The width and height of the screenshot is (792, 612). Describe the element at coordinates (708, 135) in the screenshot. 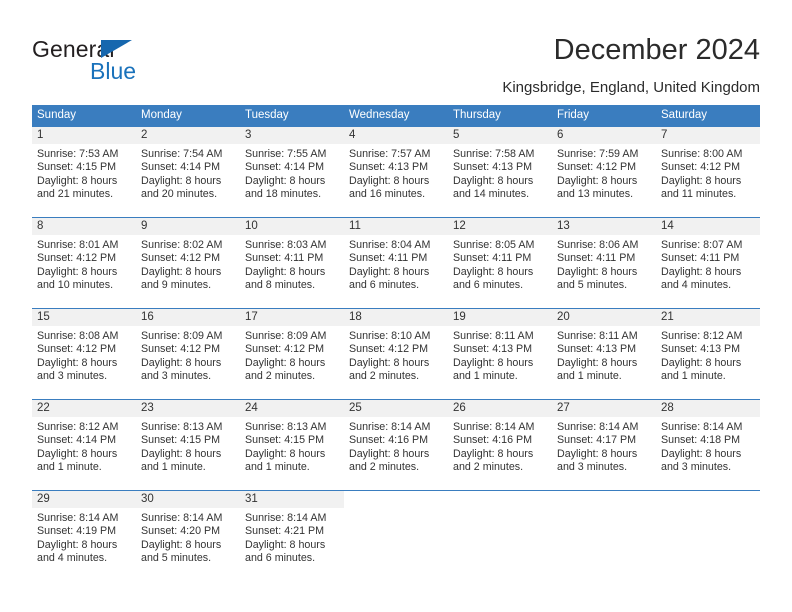

I see `day-number: 7` at that location.